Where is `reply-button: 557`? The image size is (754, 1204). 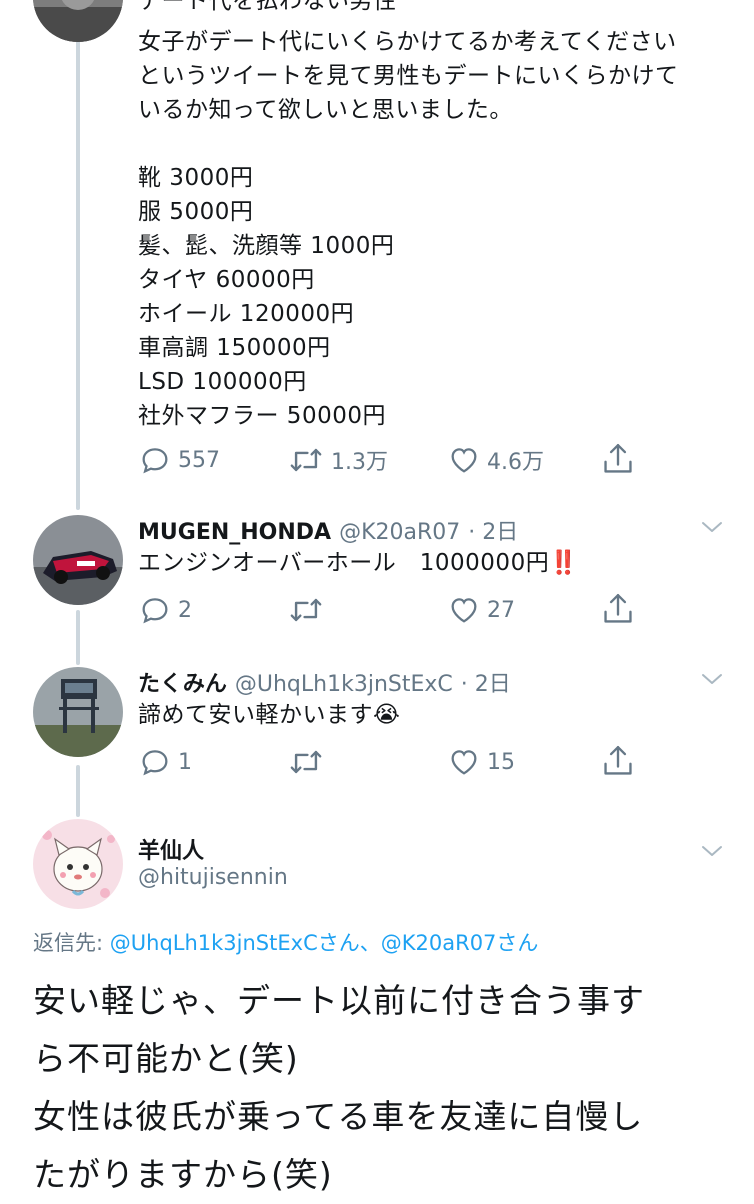 reply-button: 557 is located at coordinates (179, 460).